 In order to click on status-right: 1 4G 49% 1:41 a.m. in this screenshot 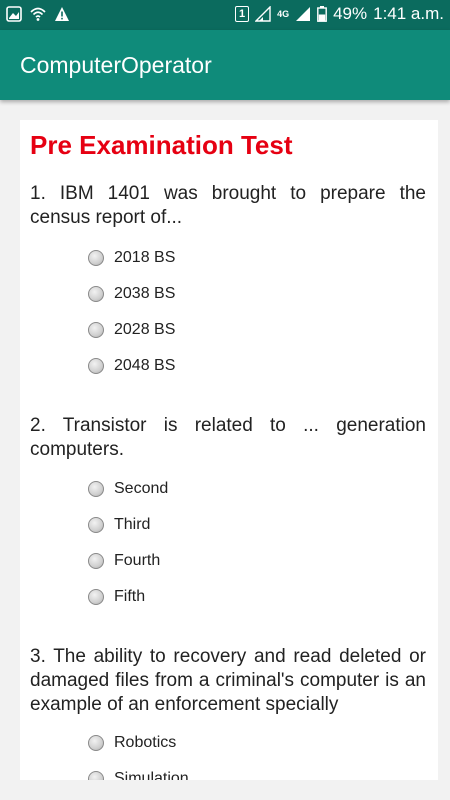, I will do `click(339, 14)`.